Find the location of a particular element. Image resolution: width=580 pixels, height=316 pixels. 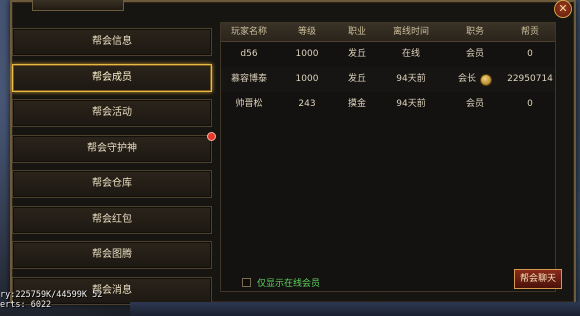

online-only-checkbox is located at coordinates (246, 282).